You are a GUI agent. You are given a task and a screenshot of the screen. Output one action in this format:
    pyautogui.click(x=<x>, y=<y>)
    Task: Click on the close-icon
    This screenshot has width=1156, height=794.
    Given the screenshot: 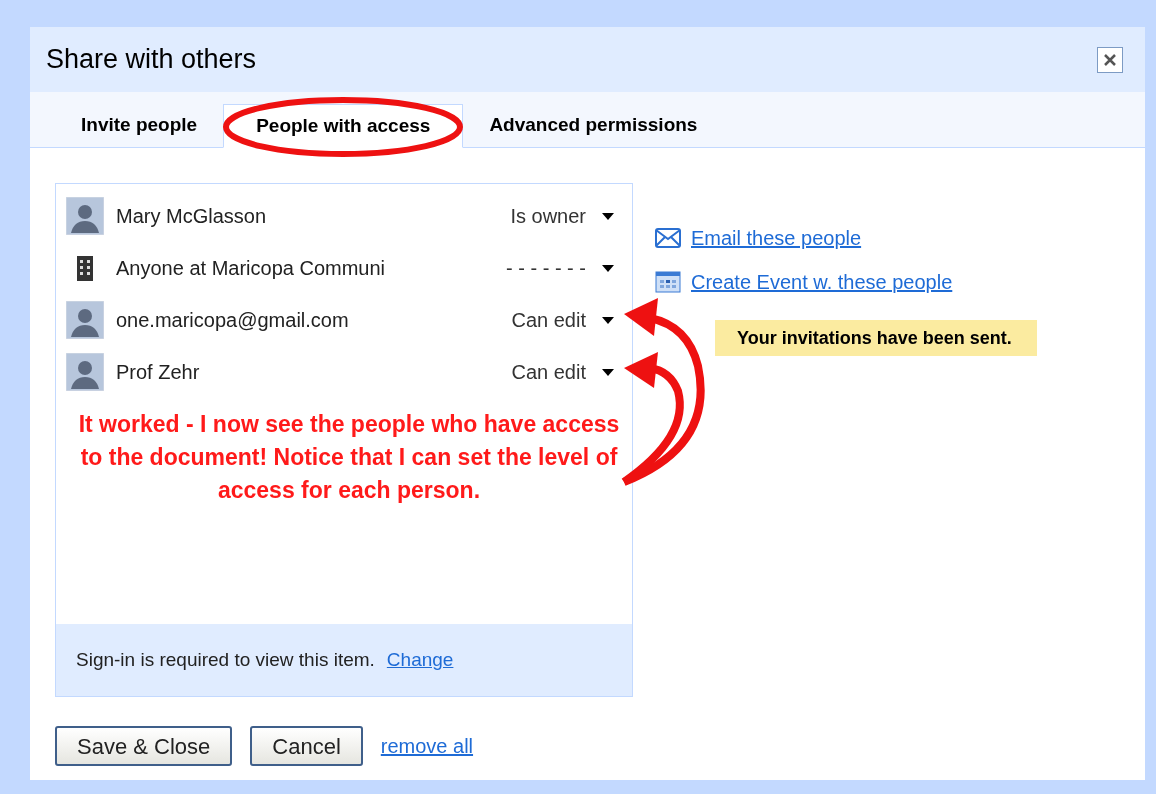 What is the action you would take?
    pyautogui.click(x=1110, y=59)
    